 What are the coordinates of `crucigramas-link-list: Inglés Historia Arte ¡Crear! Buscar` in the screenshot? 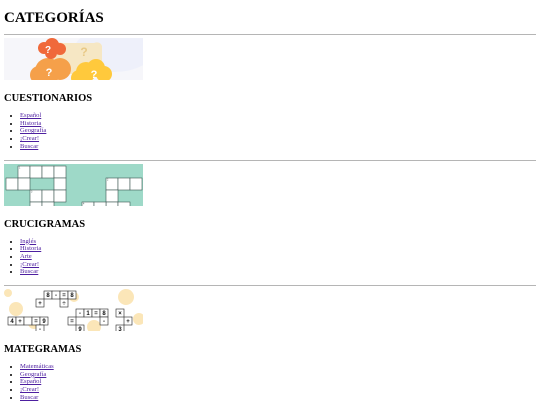 It's located at (270, 257).